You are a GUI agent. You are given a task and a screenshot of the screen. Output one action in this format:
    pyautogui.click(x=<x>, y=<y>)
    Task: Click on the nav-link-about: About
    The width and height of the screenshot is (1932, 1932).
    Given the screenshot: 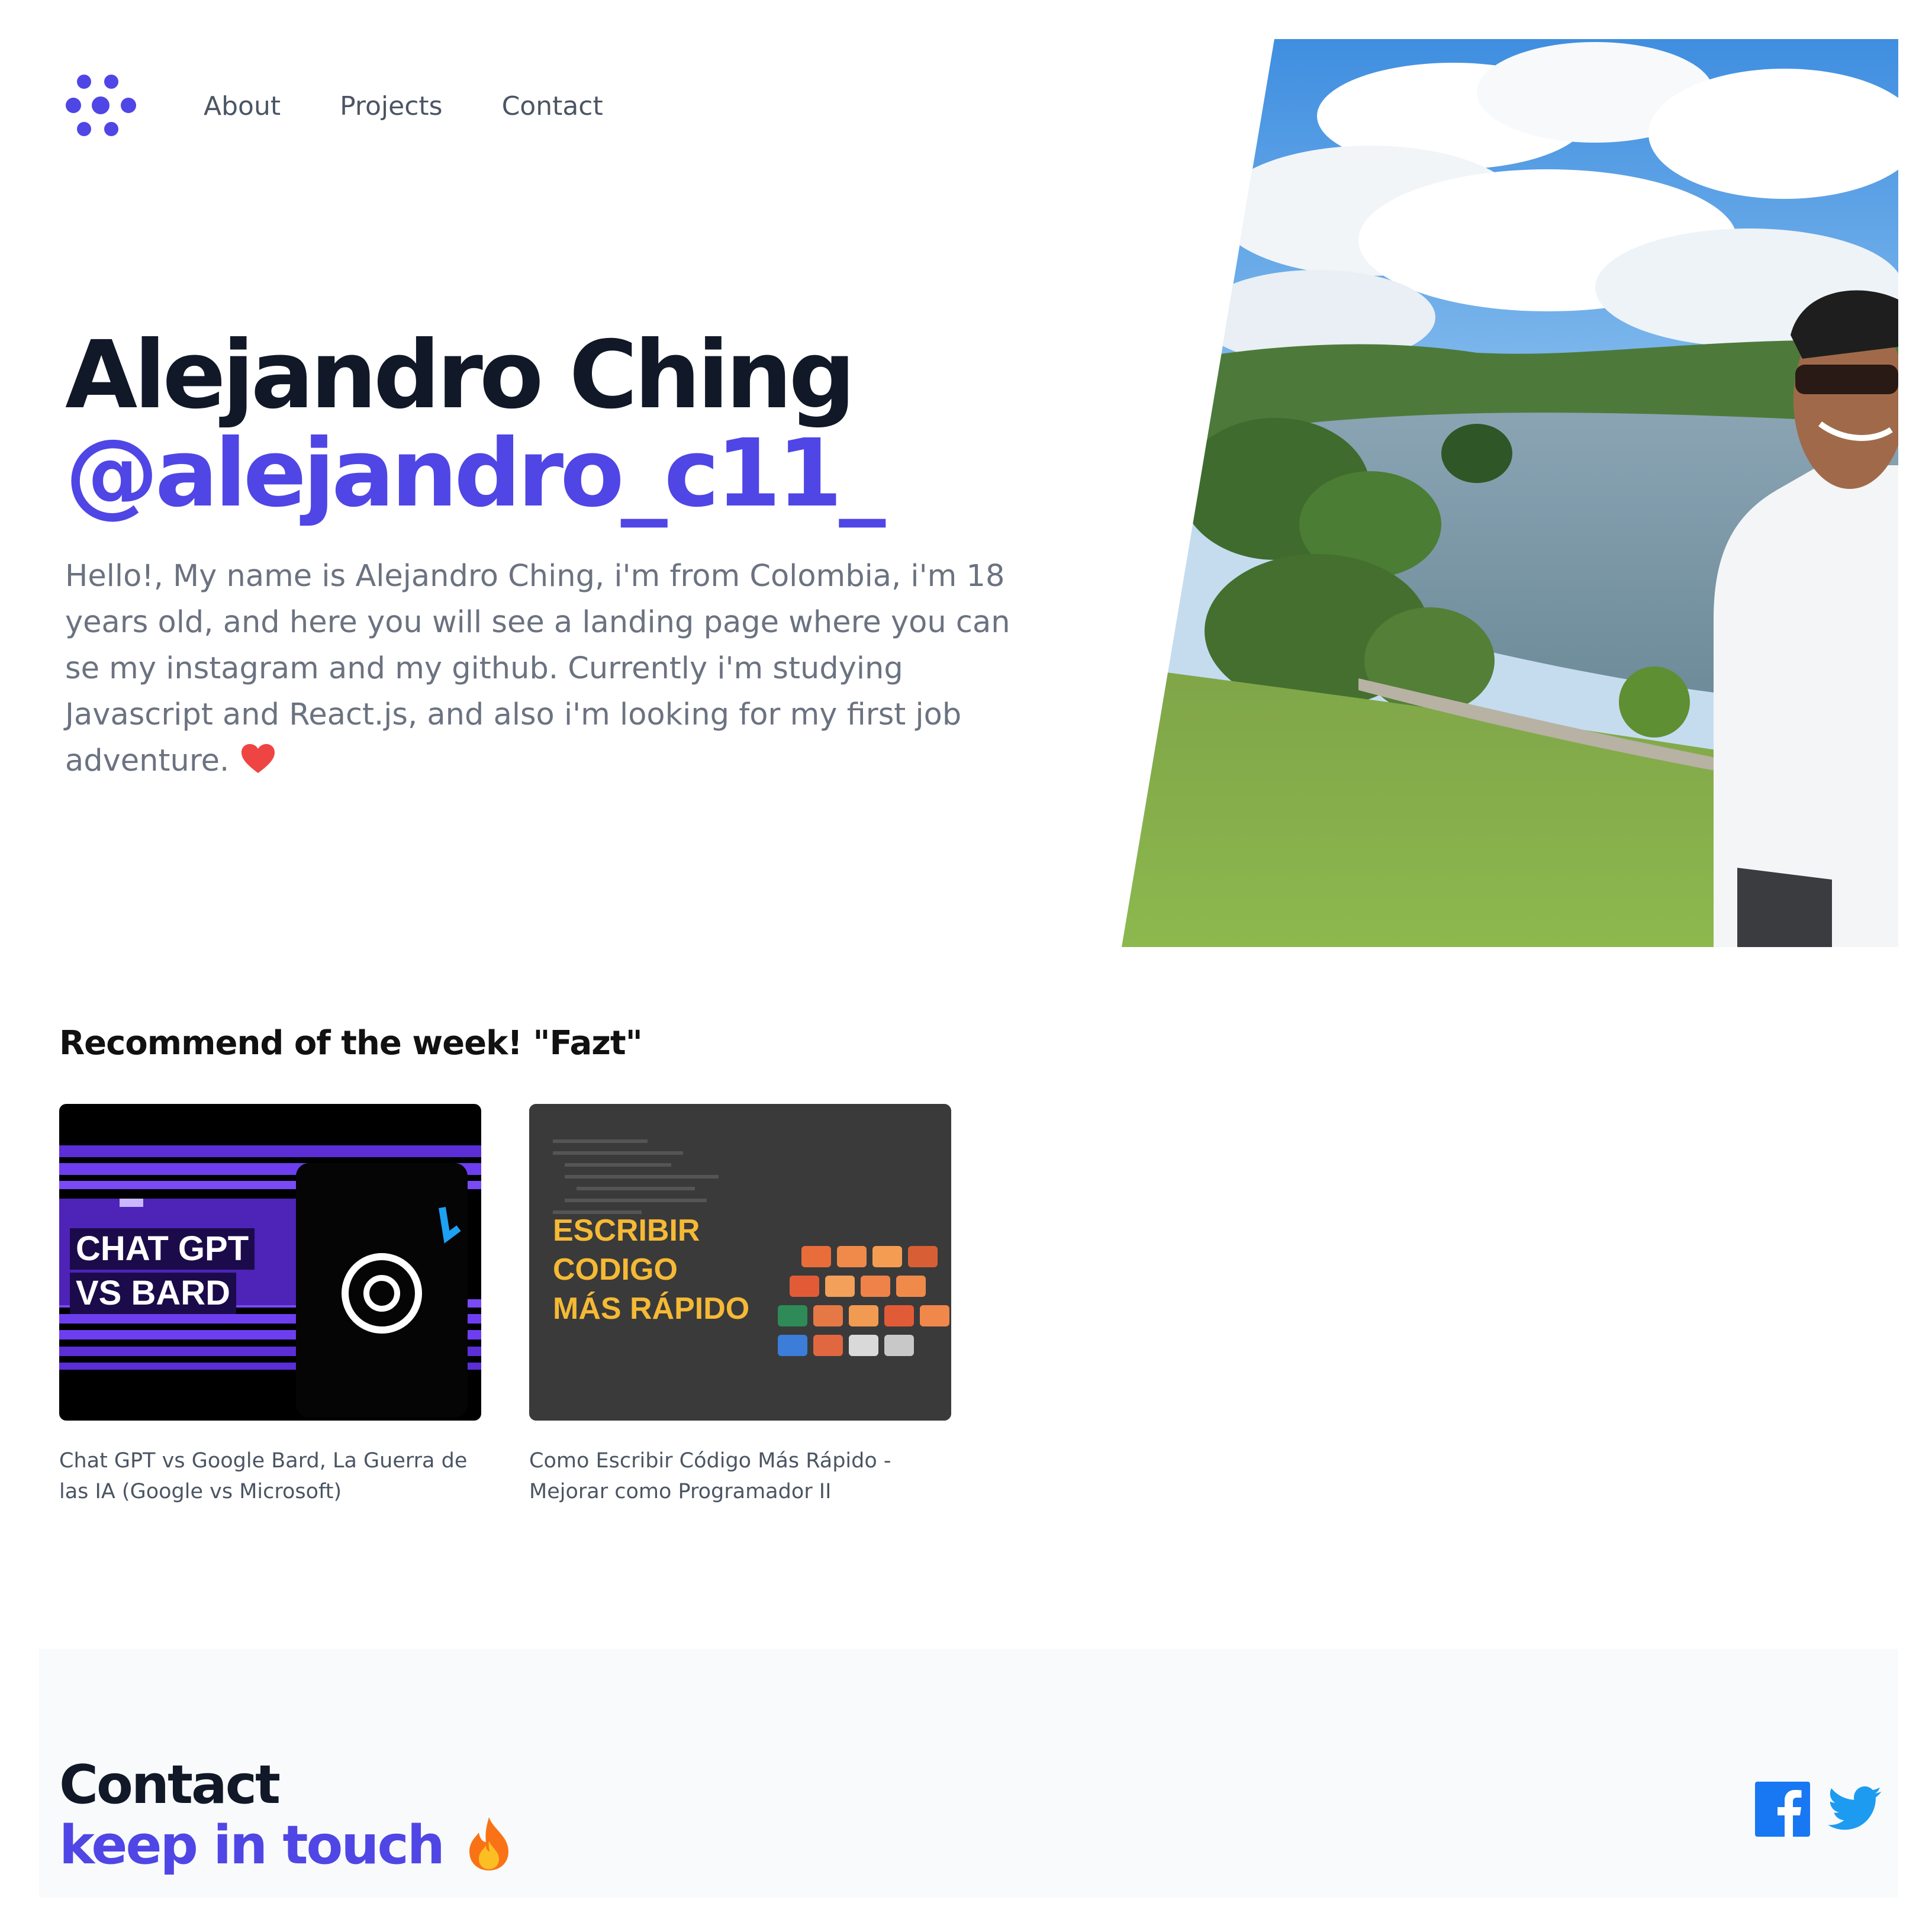 What is the action you would take?
    pyautogui.click(x=242, y=106)
    